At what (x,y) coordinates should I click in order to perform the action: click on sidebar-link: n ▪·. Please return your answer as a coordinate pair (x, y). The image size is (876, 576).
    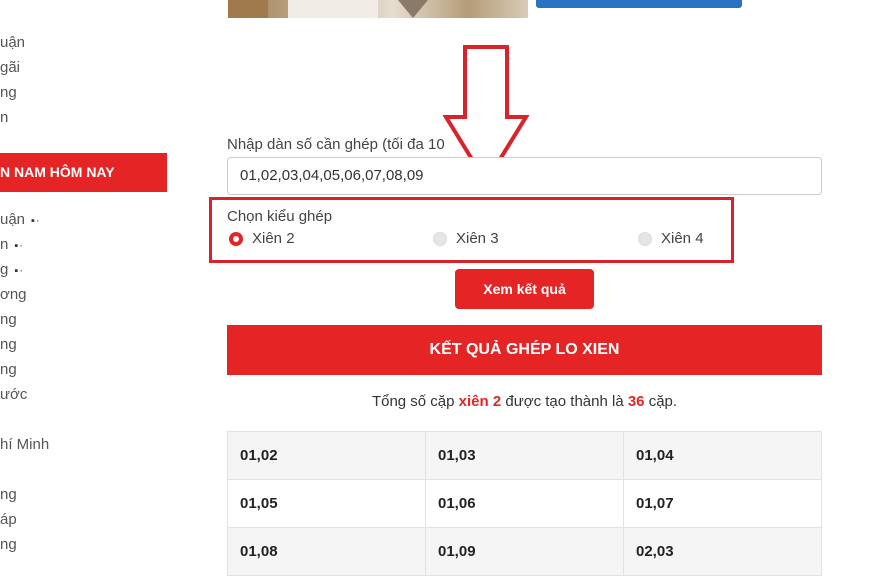
    Looking at the image, I should click on (12, 244).